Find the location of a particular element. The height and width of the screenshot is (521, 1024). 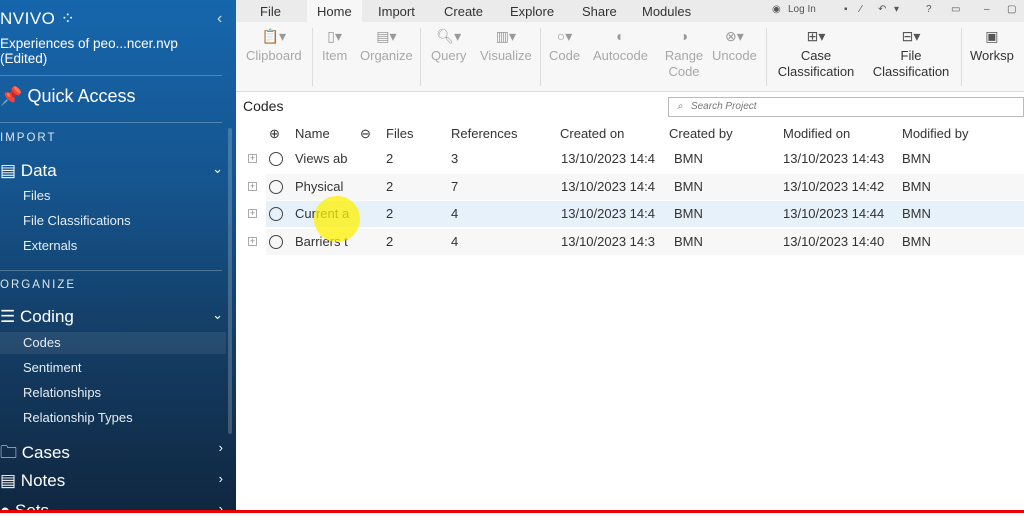

help-button: ? is located at coordinates (929, 9).